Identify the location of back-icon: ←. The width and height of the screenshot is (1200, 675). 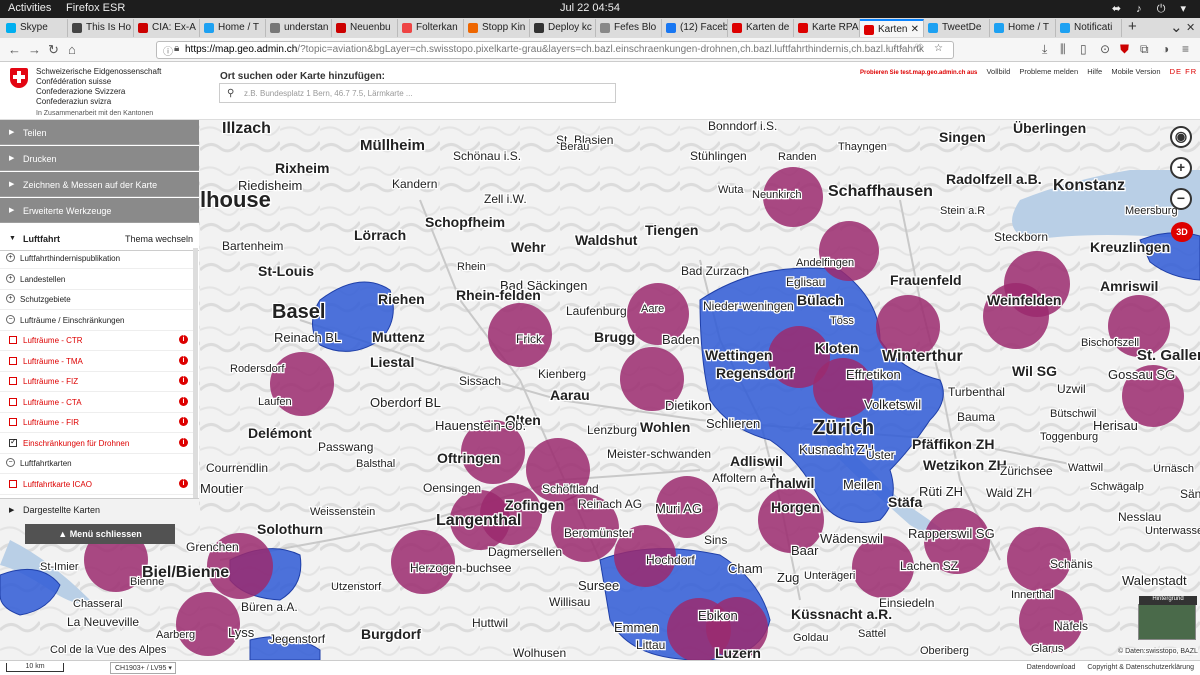
(14, 49).